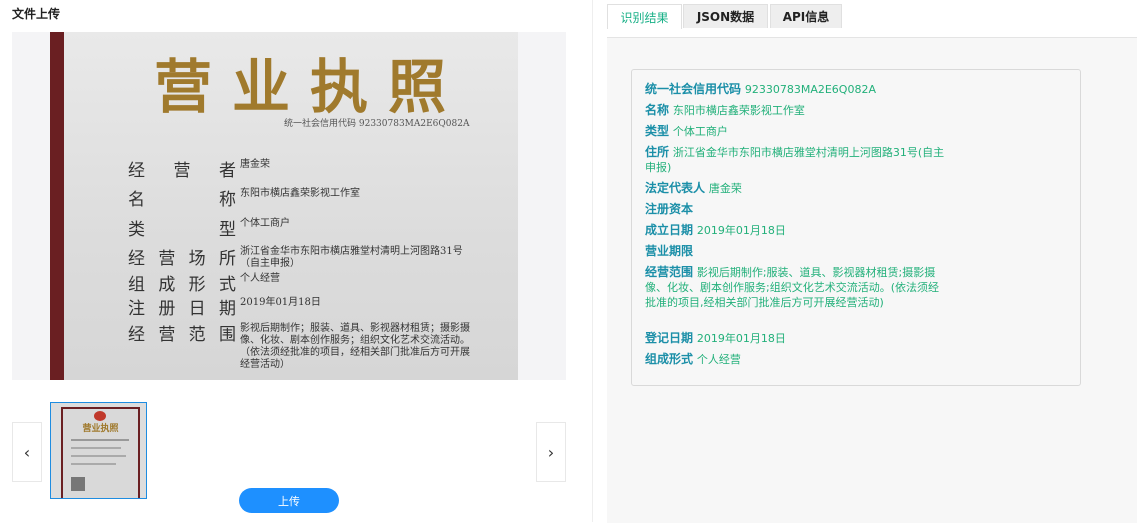 This screenshot has height=523, width=1137. I want to click on license-row-label: 组成形式, so click(182, 285).